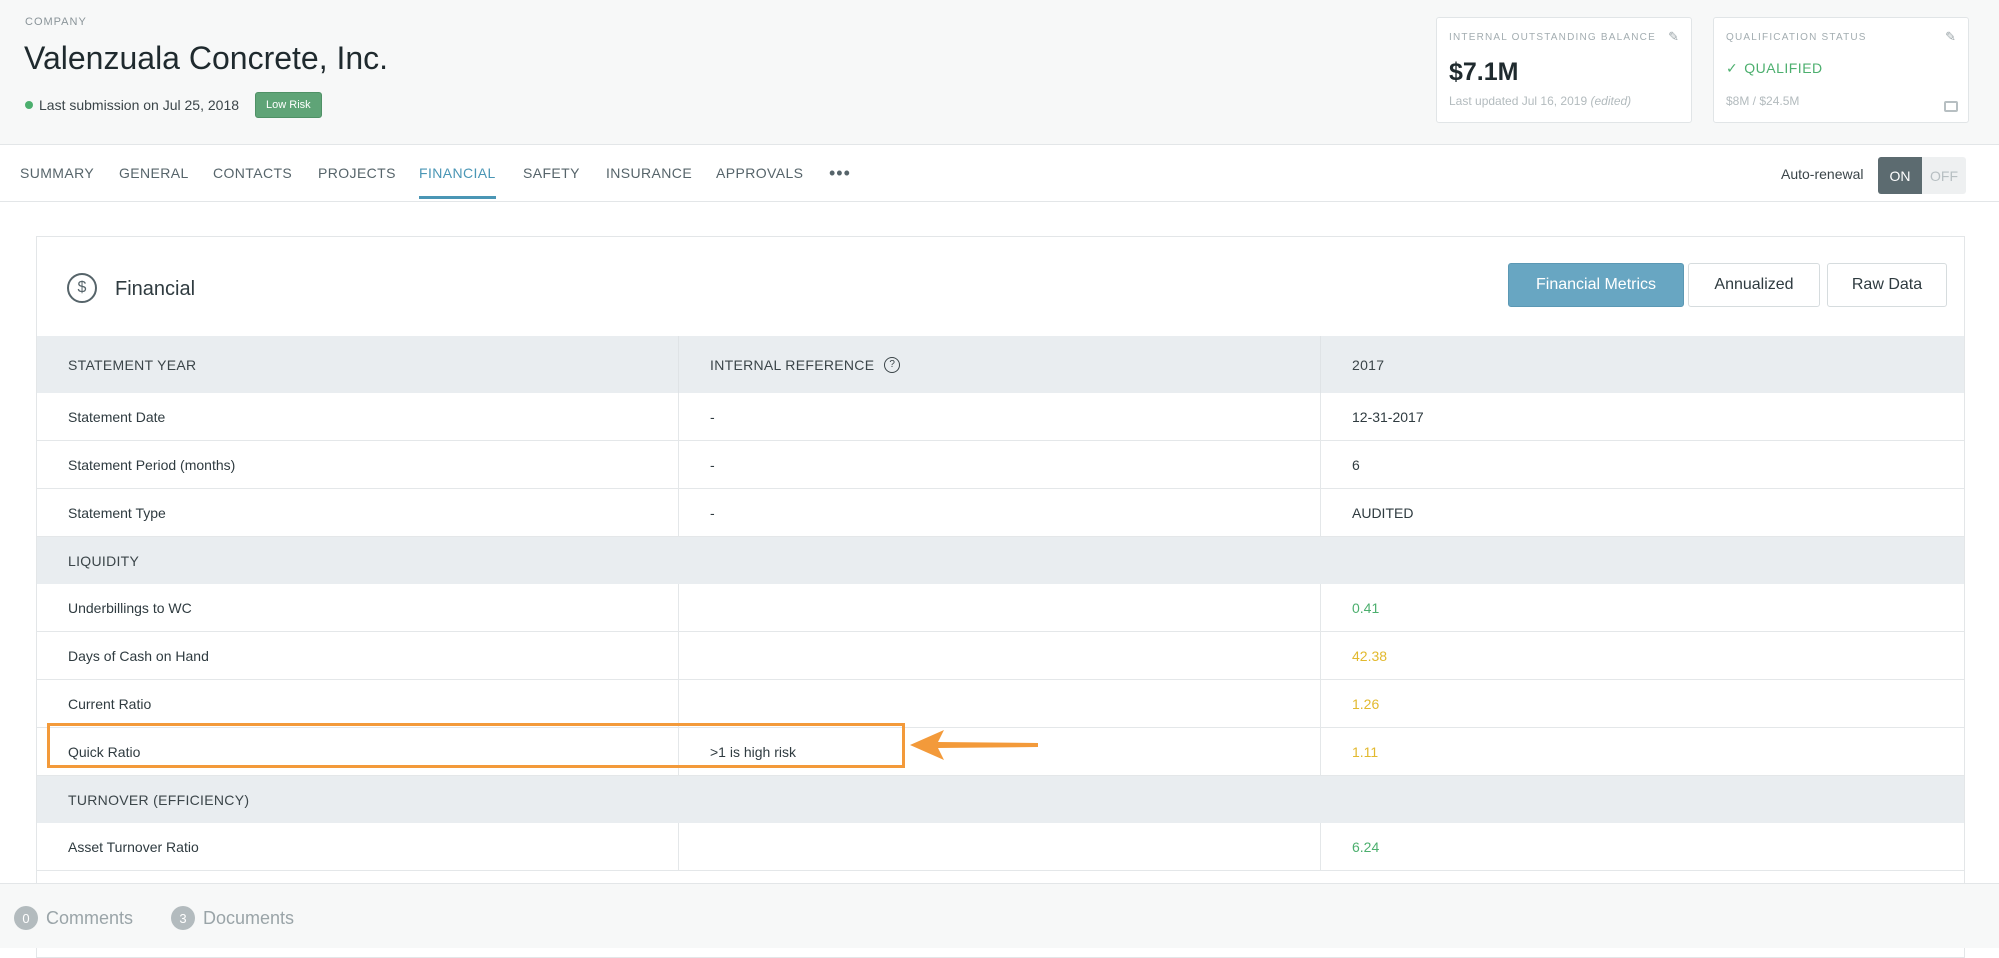 The width and height of the screenshot is (1999, 958). Describe the element at coordinates (1887, 285) in the screenshot. I see `raw-data-button: Raw Data` at that location.